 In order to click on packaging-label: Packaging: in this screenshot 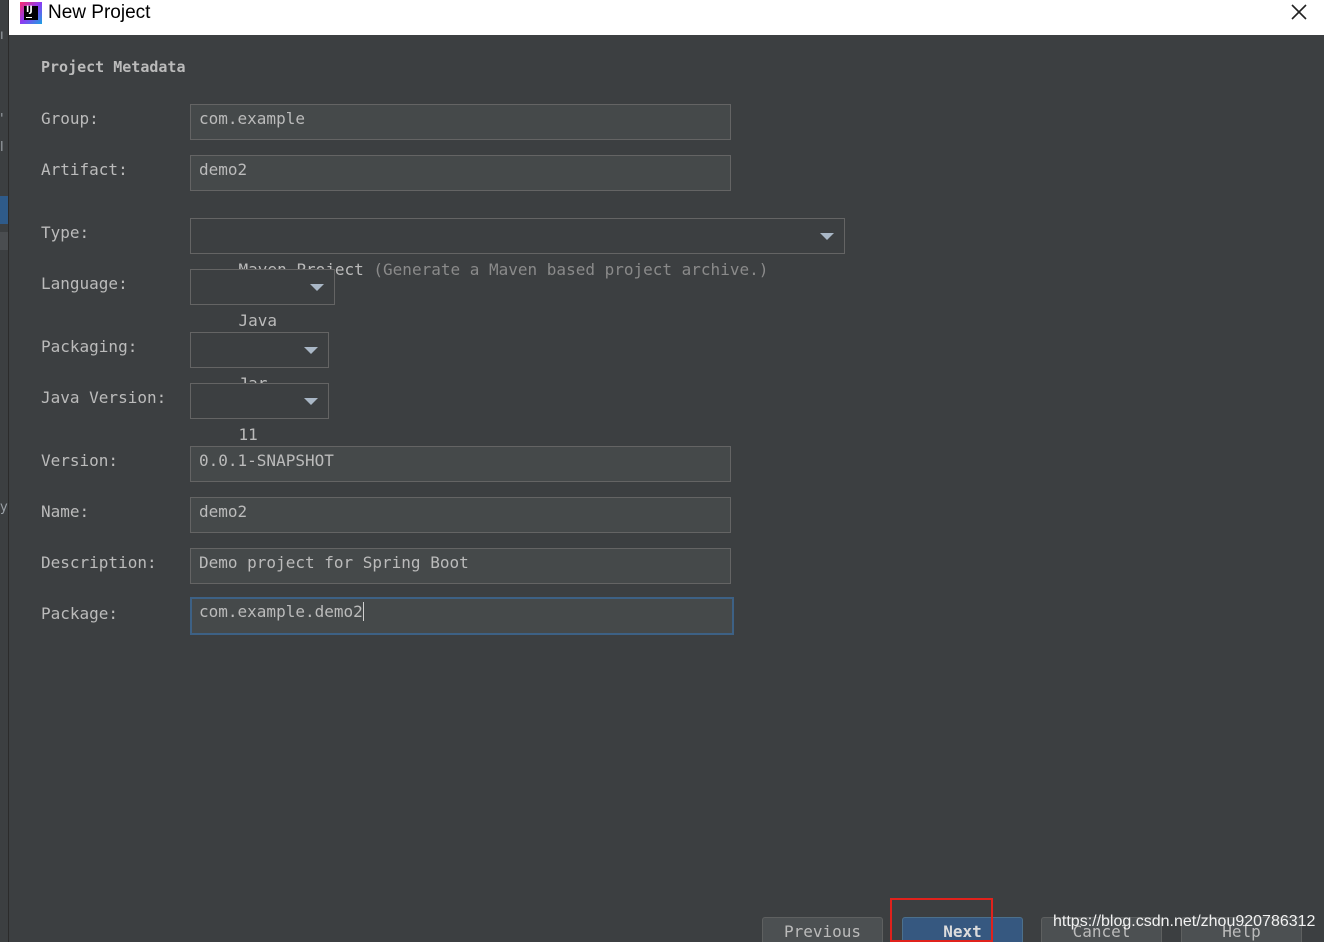, I will do `click(89, 346)`.